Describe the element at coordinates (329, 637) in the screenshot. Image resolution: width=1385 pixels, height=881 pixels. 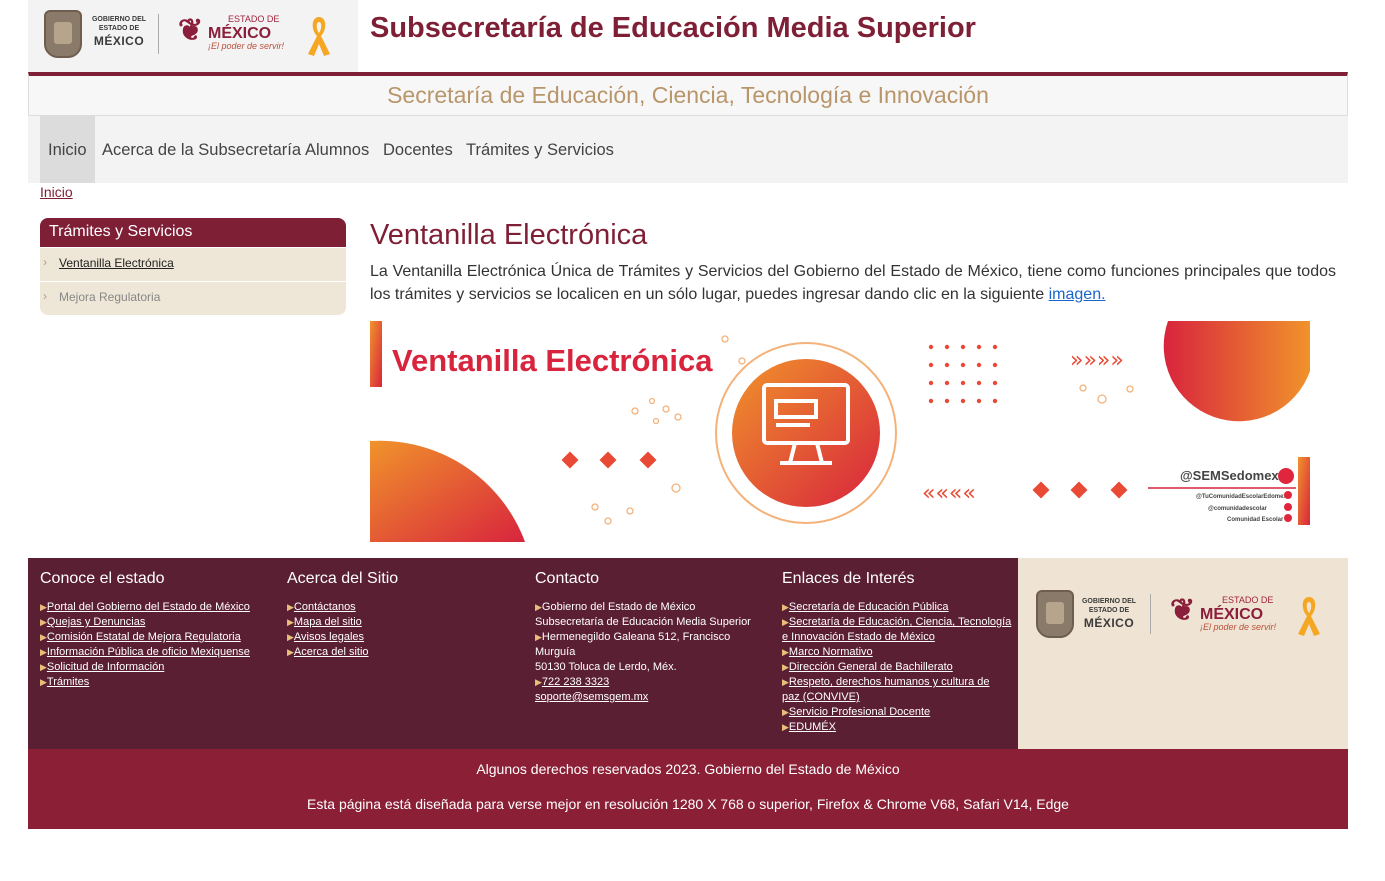
I see `footer-link: Avisos legales` at that location.